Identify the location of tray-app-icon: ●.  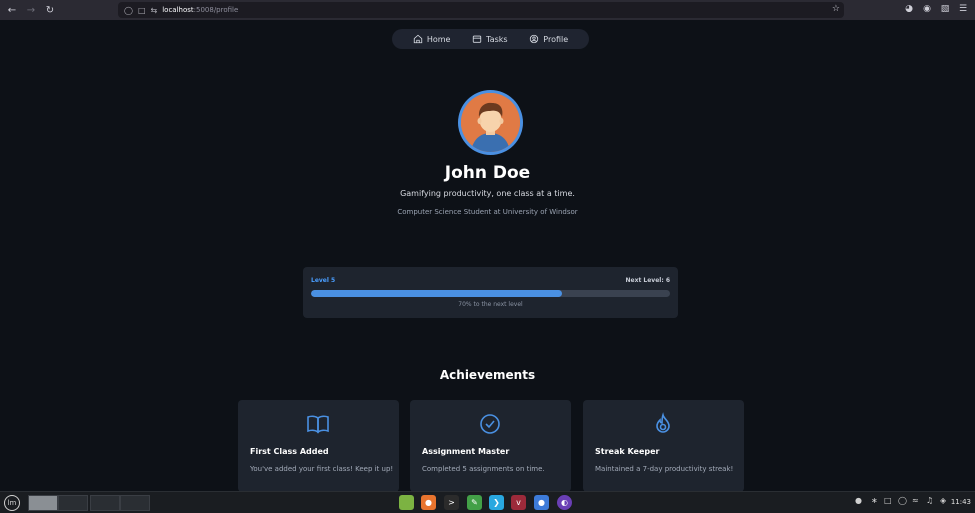
(858, 500).